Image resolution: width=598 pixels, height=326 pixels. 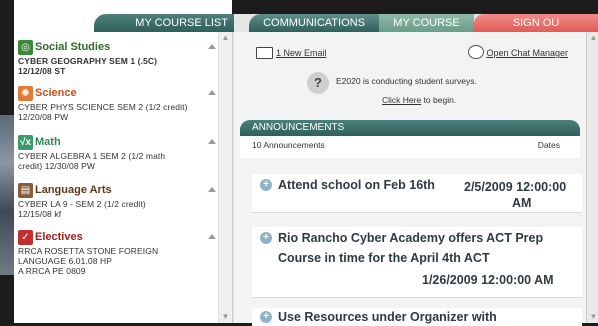 What do you see at coordinates (522, 203) in the screenshot?
I see `announcement-date-suffix: AM` at bounding box center [522, 203].